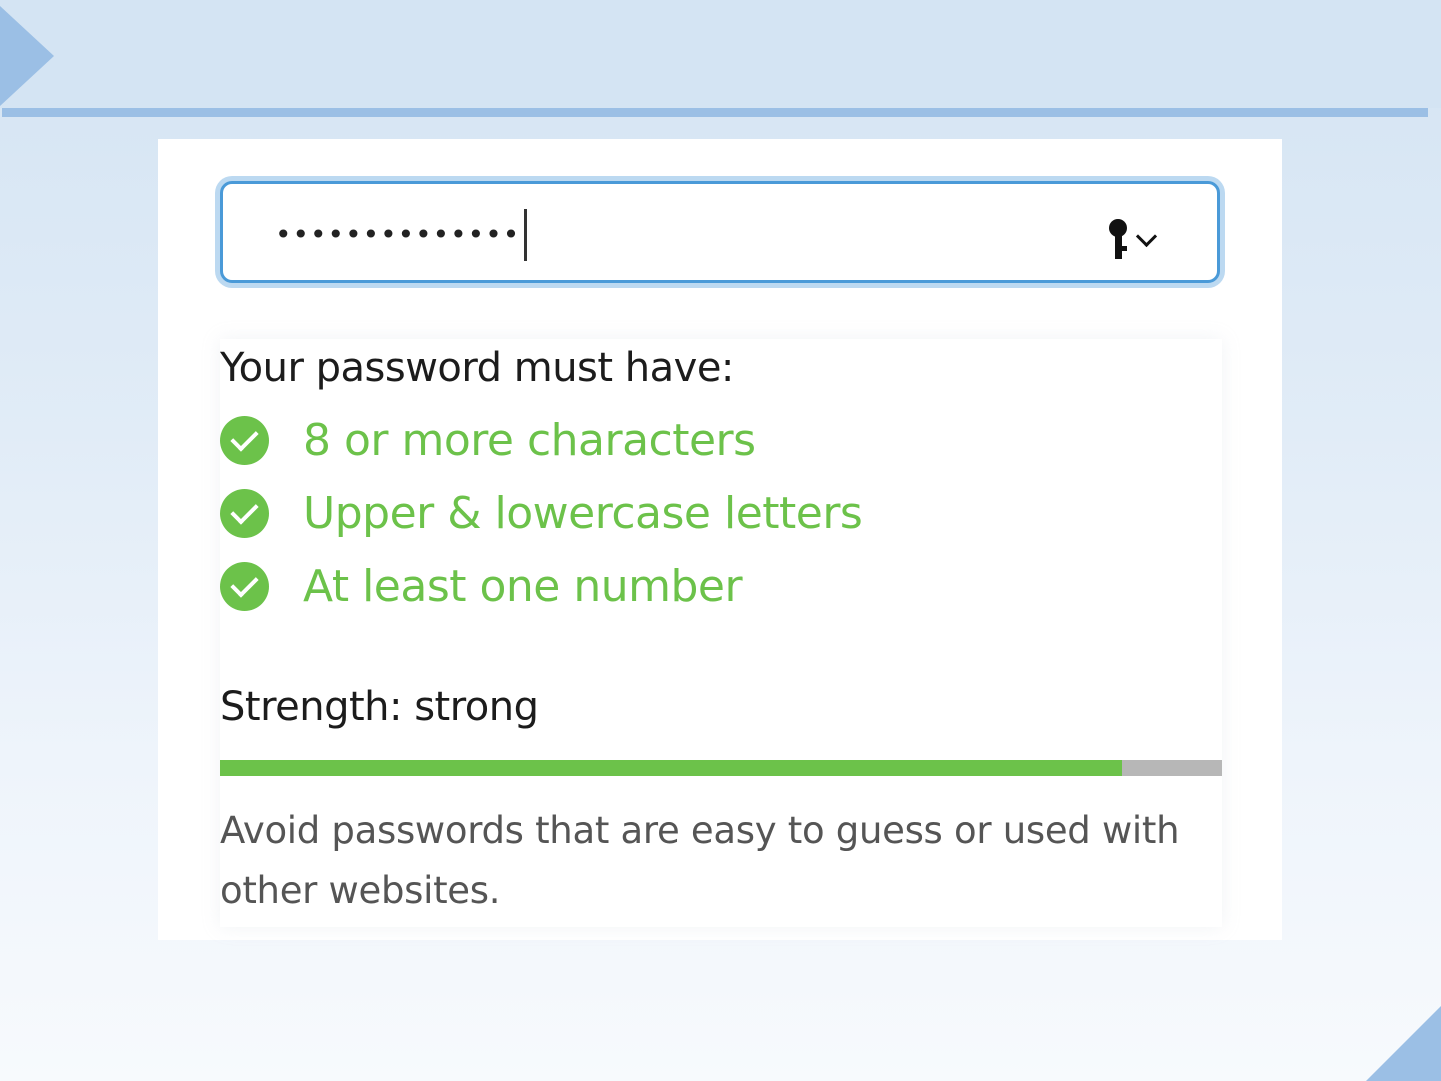  What do you see at coordinates (523, 586) in the screenshot?
I see `requirement-label: At least one number` at bounding box center [523, 586].